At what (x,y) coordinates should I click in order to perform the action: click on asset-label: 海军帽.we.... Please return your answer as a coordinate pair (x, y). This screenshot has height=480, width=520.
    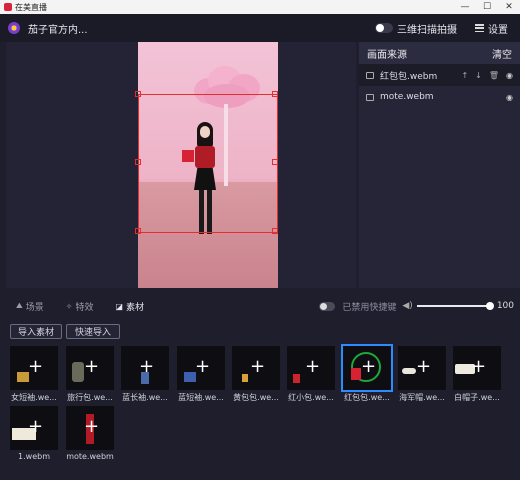
    Looking at the image, I should click on (422, 397).